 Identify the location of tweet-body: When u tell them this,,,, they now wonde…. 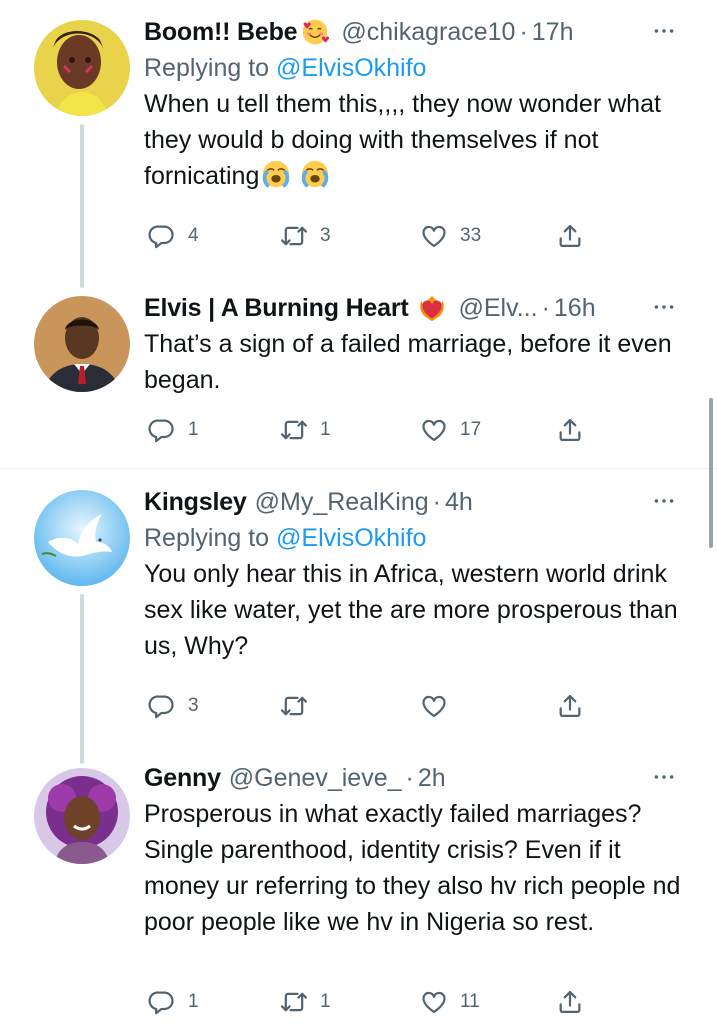
(402, 140).